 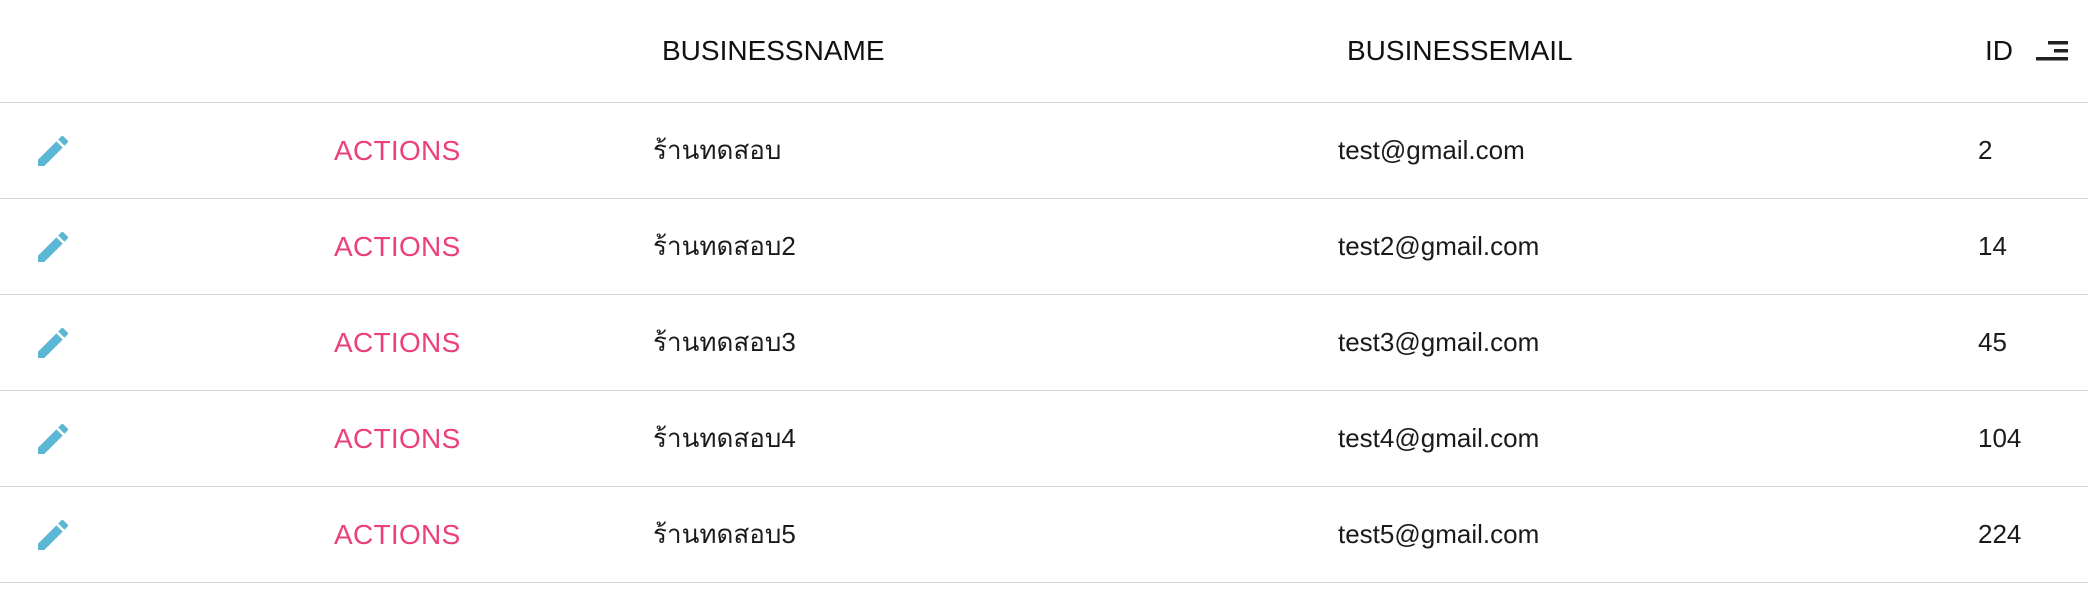 I want to click on business-email-cell: test3@gmail.com, so click(x=1439, y=342).